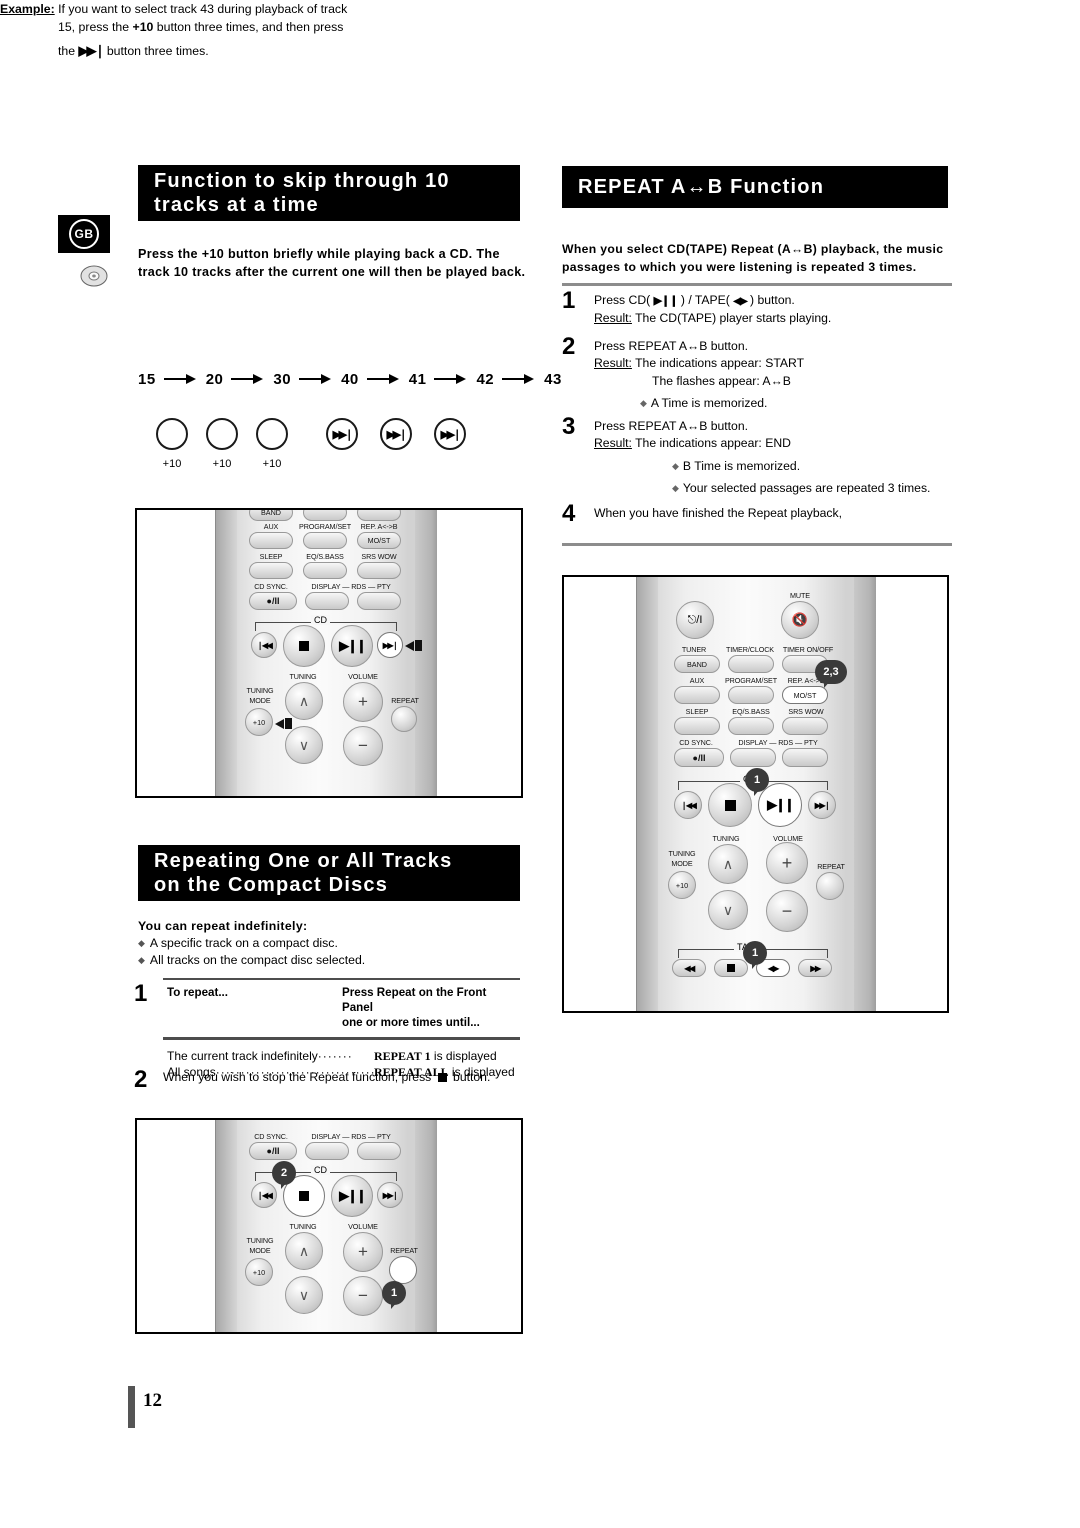 This screenshot has height=1528, width=1080. I want to click on table-cell-right: REPEAT 1 is displayed, so click(447, 1056).